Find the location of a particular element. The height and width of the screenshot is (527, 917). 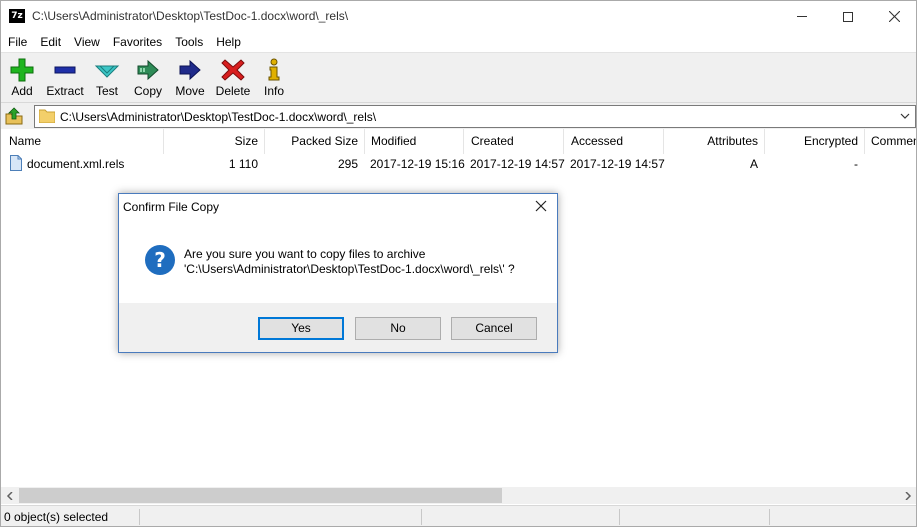

file-name: document.xml.rels is located at coordinates (76, 164).